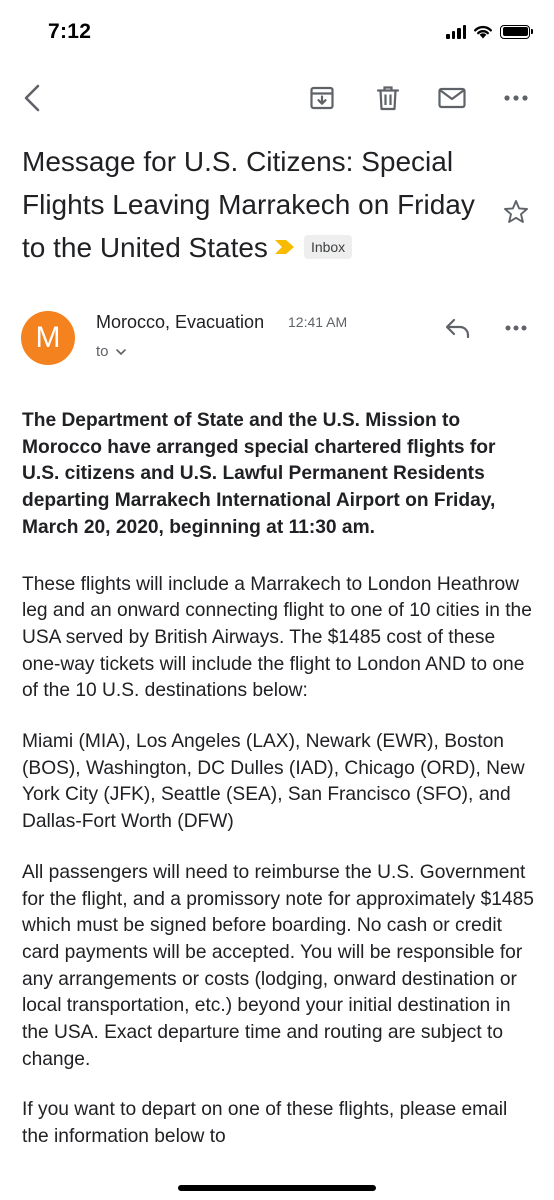  I want to click on chevron-left-icon, so click(32, 98).